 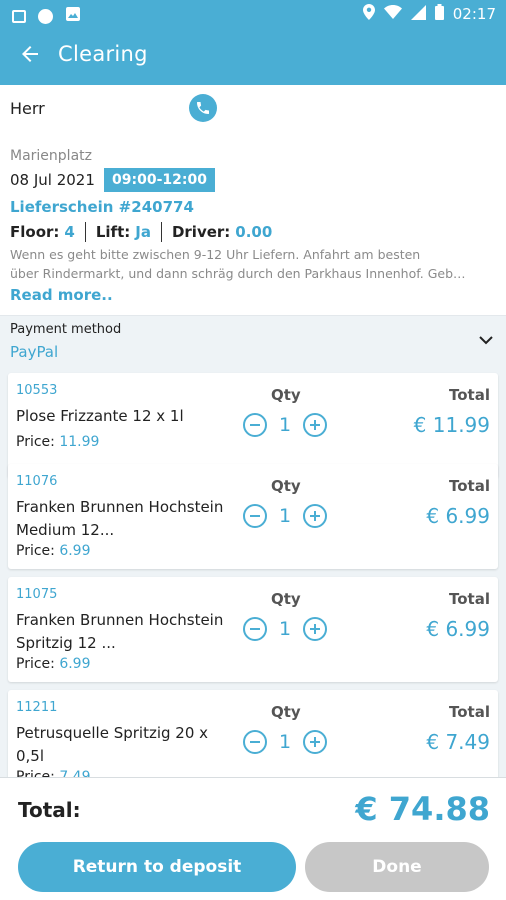 I want to click on driver-value: 0.00, so click(x=254, y=232).